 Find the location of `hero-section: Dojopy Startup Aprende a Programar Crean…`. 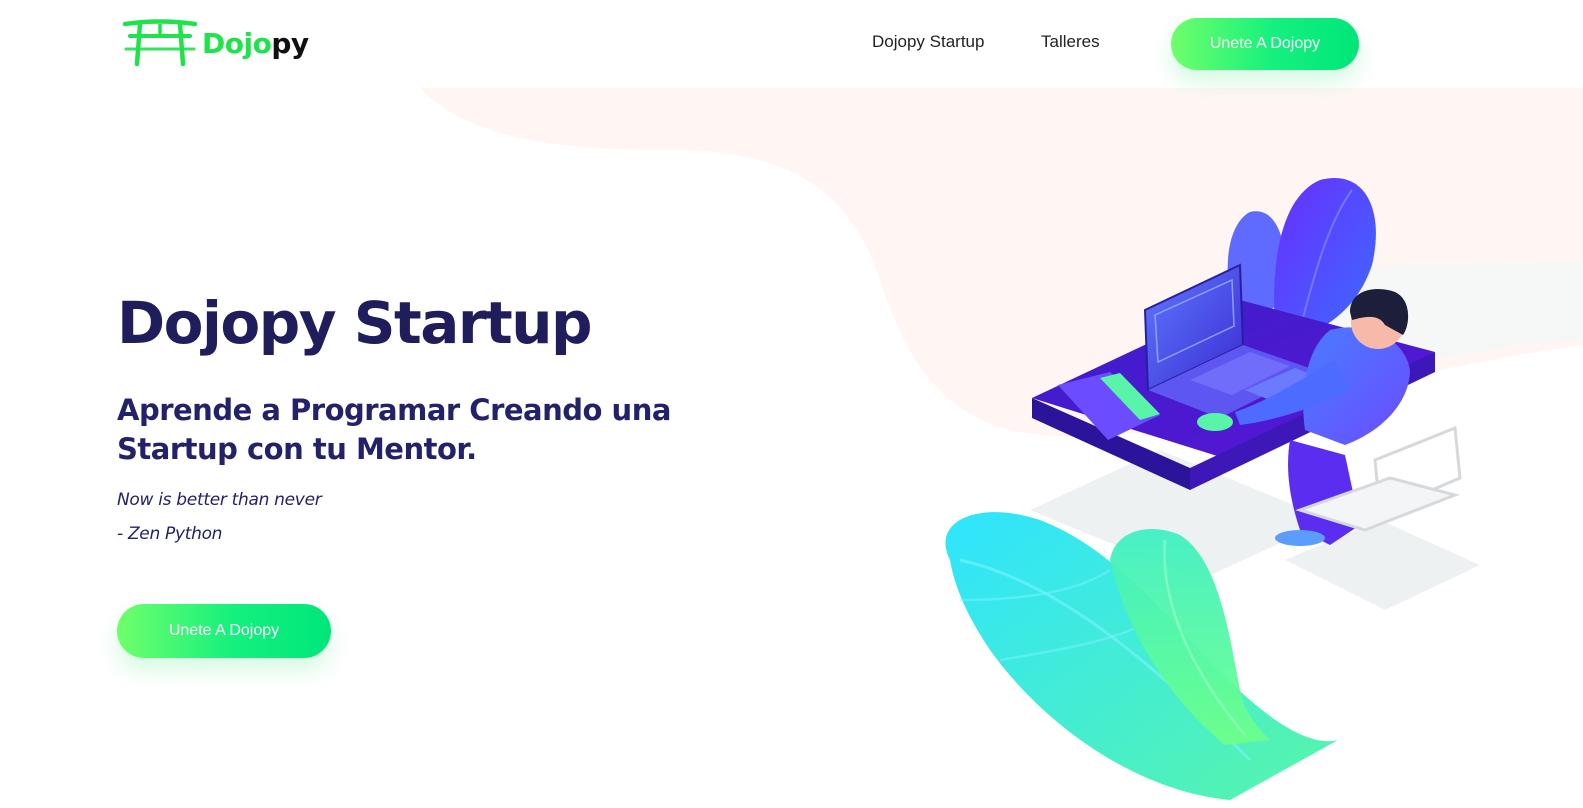

hero-section: Dojopy Startup Aprende a Programar Crean… is located at coordinates (427, 420).